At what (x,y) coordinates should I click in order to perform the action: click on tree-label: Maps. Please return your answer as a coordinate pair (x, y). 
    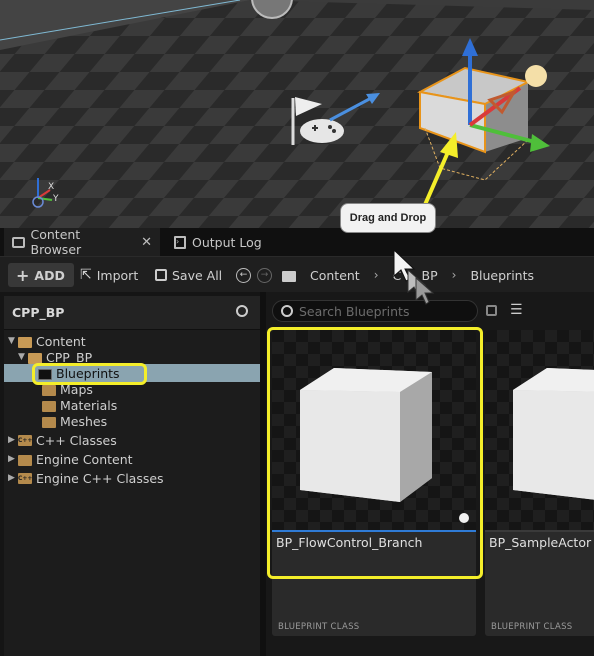
    Looking at the image, I should click on (76, 389).